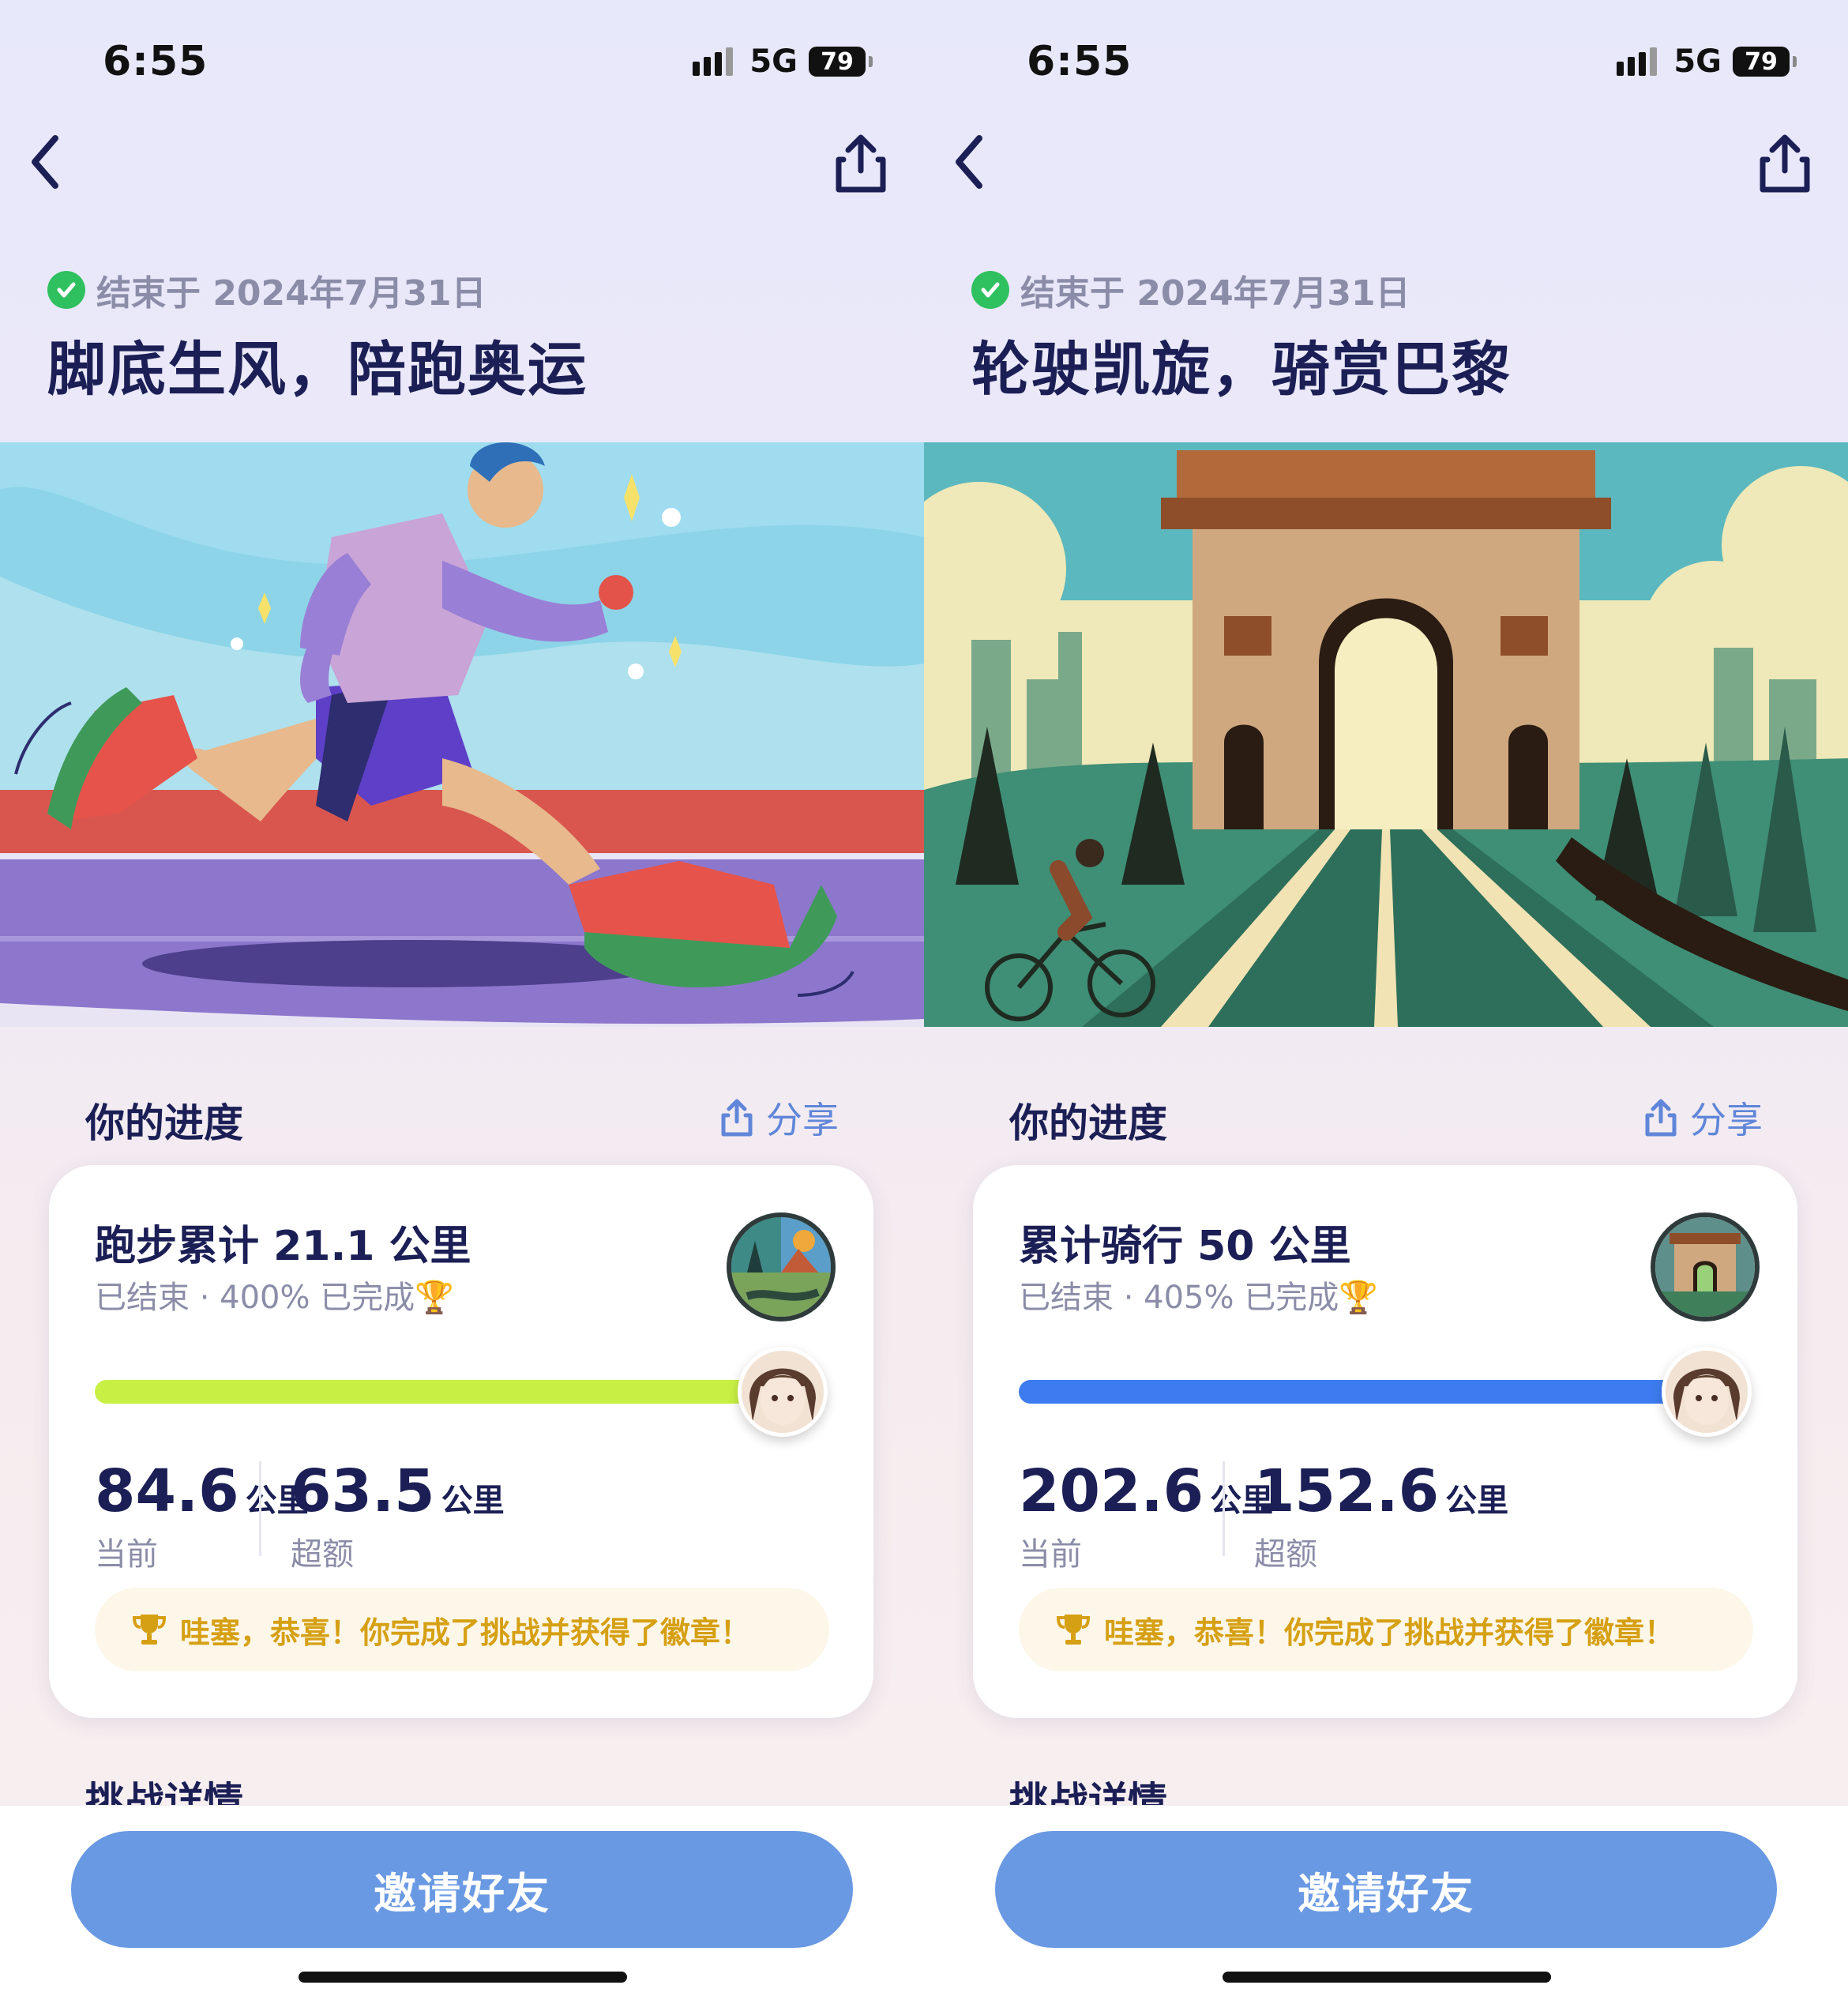  What do you see at coordinates (1386, 735) in the screenshot?
I see `arc-de-triomphe-illustration` at bounding box center [1386, 735].